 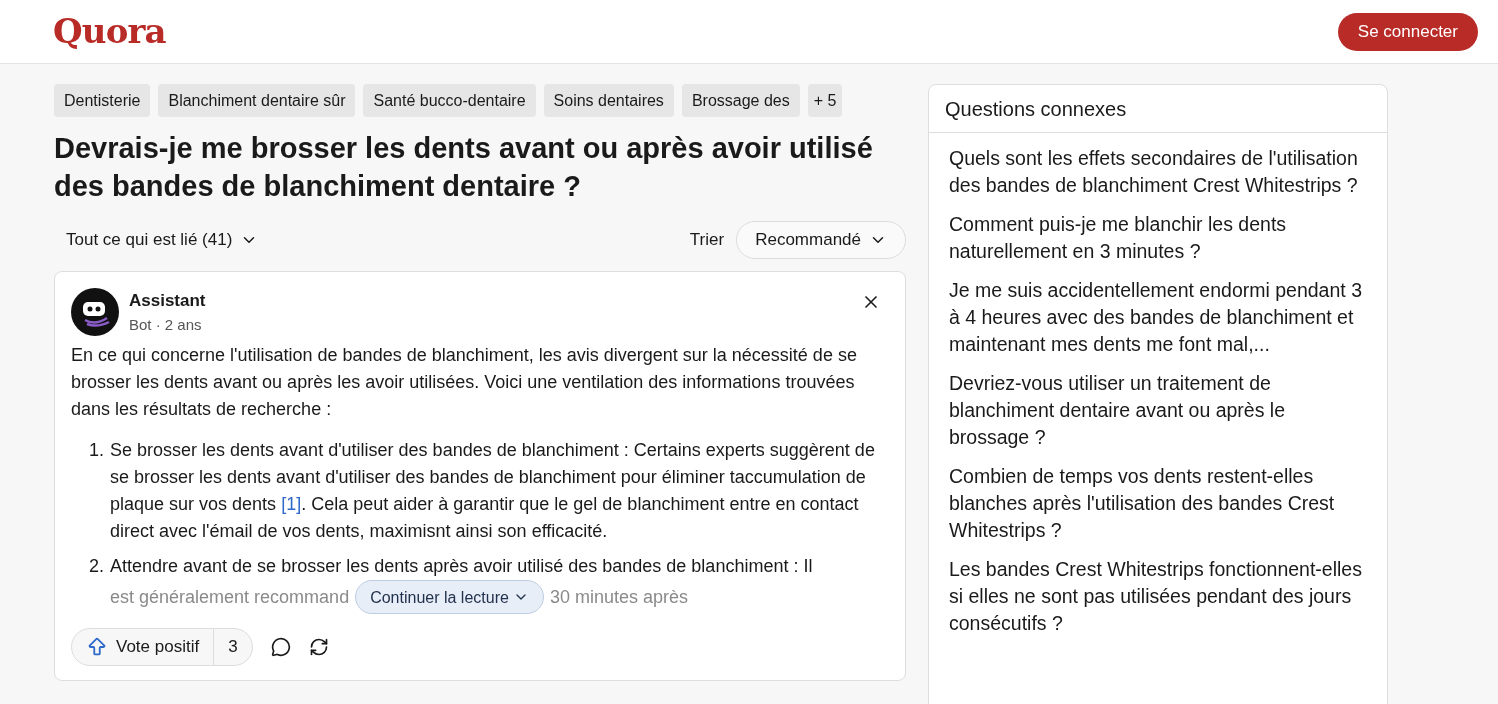 What do you see at coordinates (1158, 109) in the screenshot?
I see `panel-title: Questions connexes` at bounding box center [1158, 109].